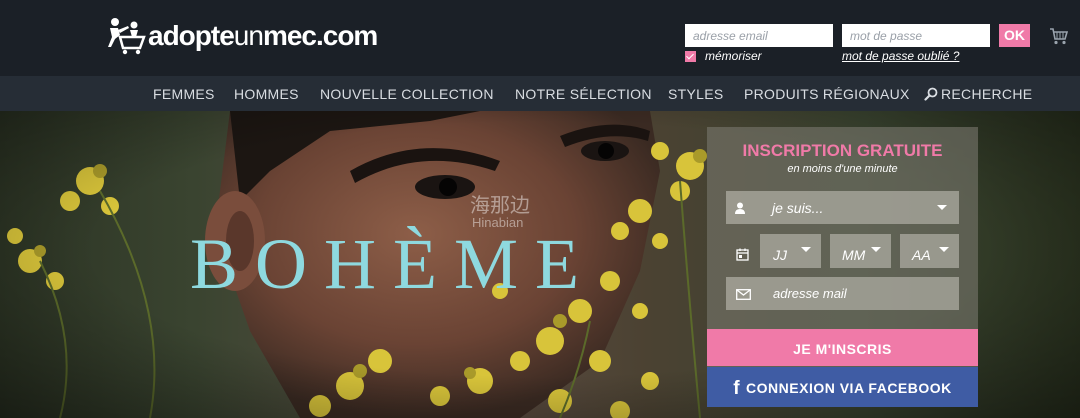 Image resolution: width=1080 pixels, height=418 pixels. Describe the element at coordinates (393, 264) in the screenshot. I see `hero-title: BOHÈME` at that location.